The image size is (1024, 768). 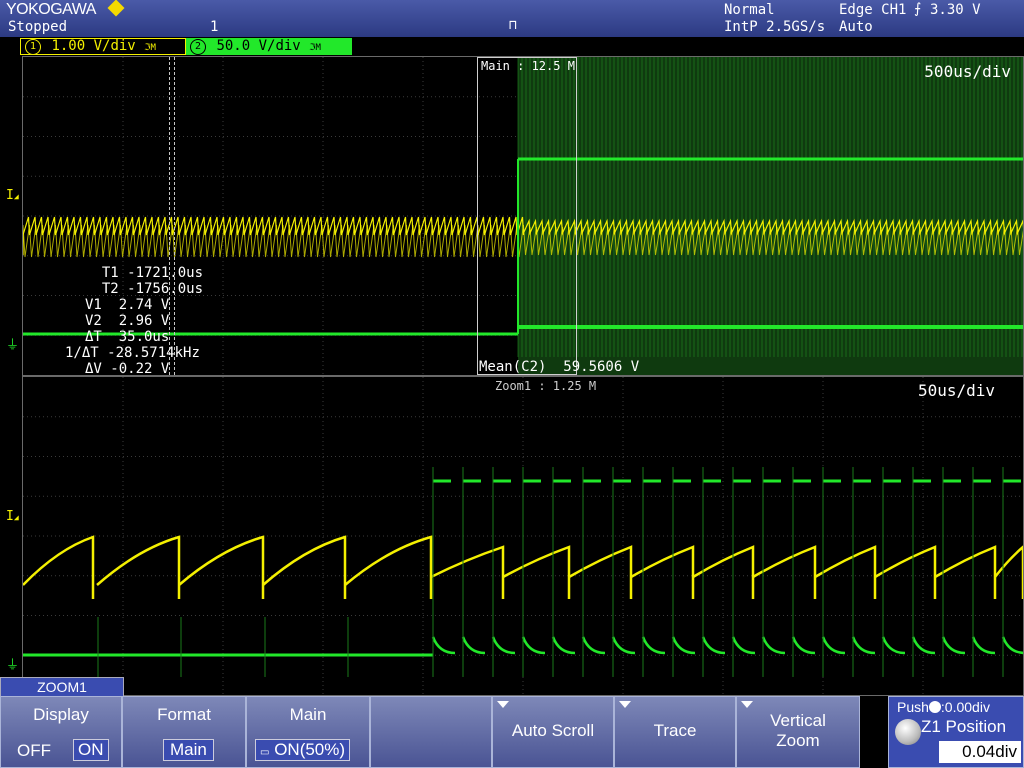 I want to click on split-screen-icon: ▭, so click(x=265, y=752).